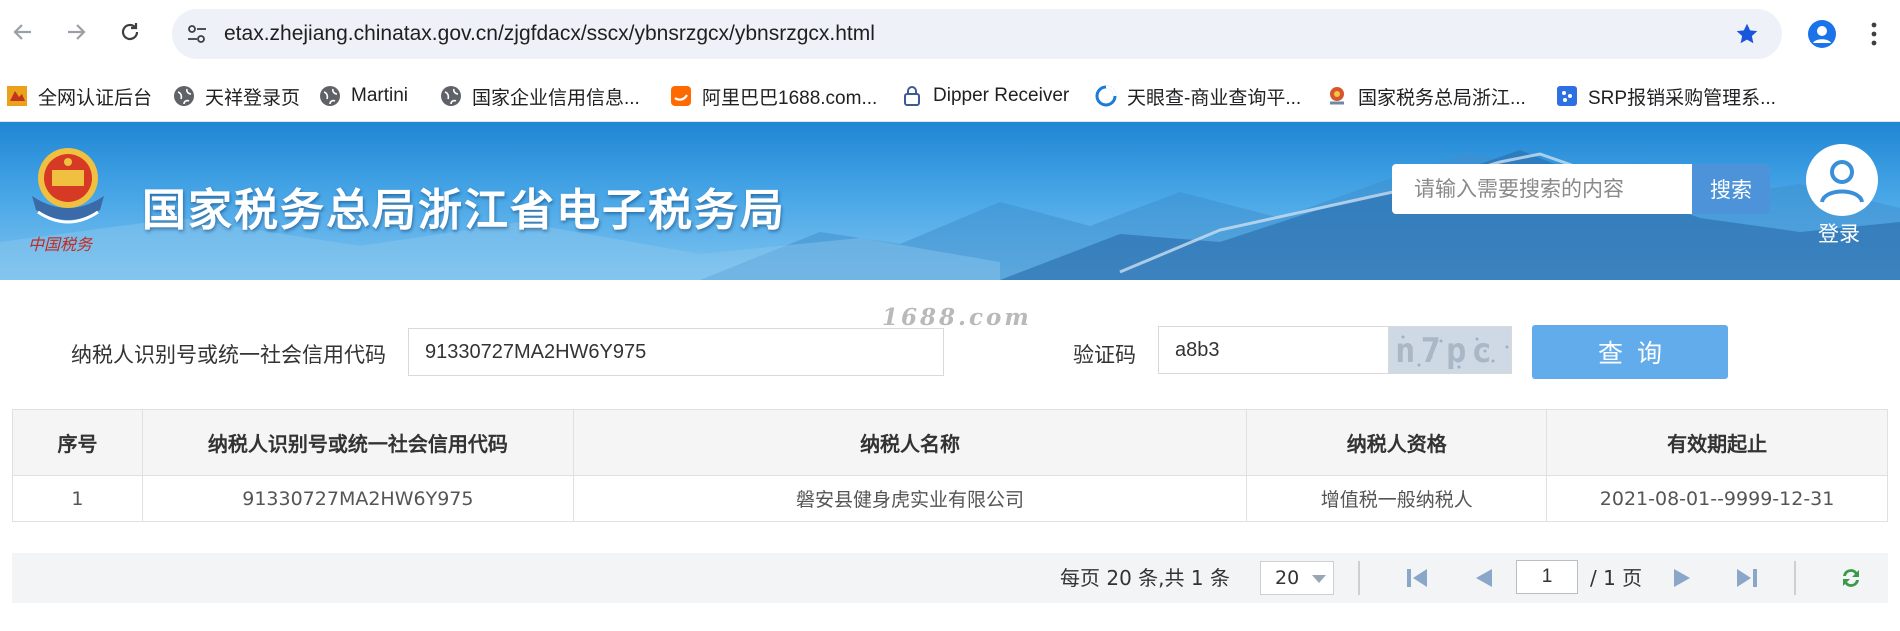  Describe the element at coordinates (1567, 96) in the screenshot. I see `srp-icon` at that location.